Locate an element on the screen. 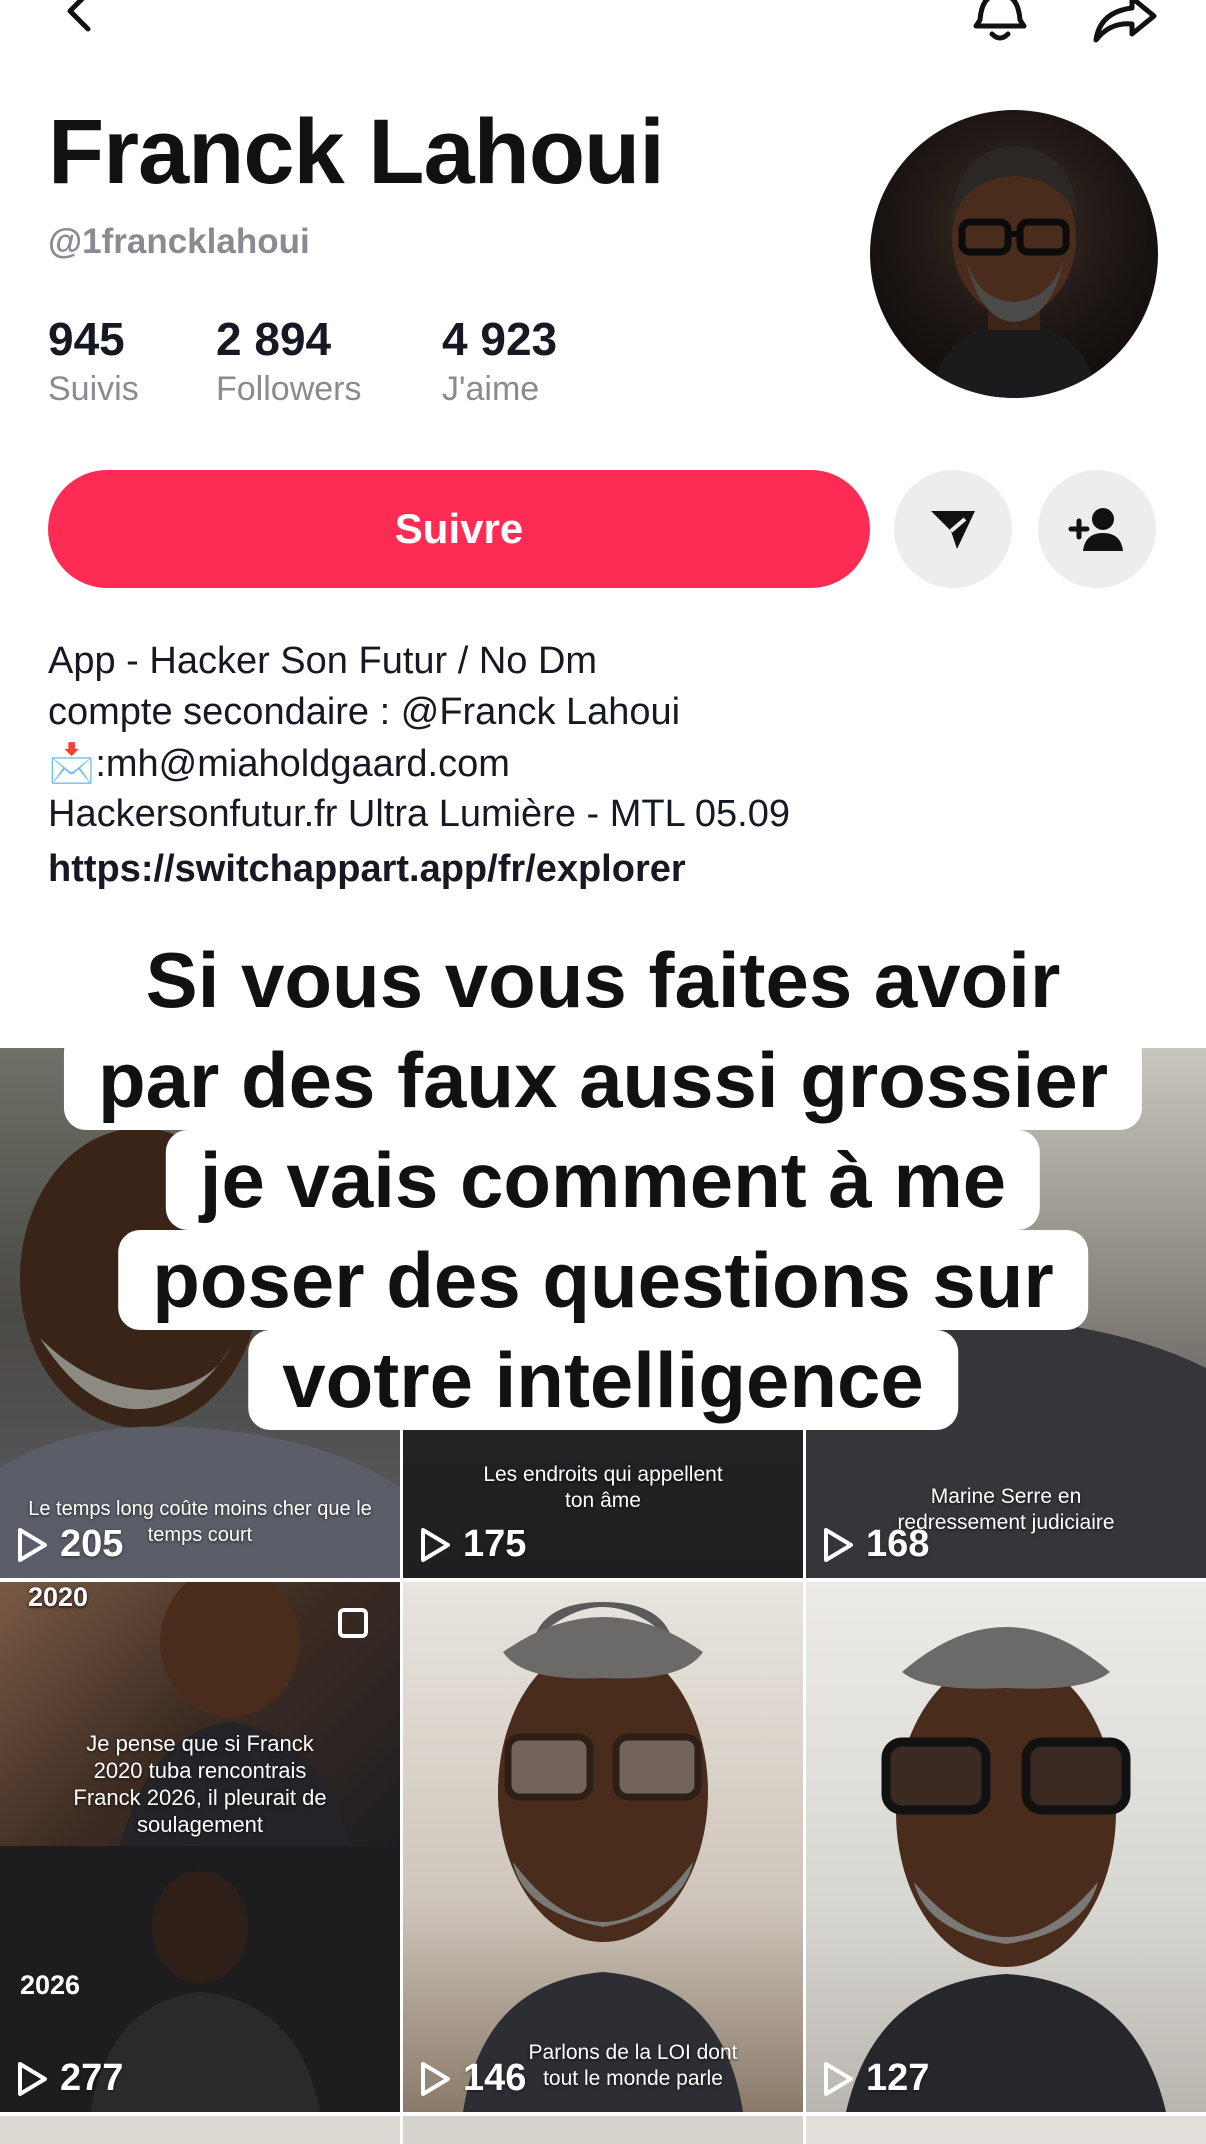 The width and height of the screenshot is (1206, 2144). bio-line-3: 📩:mh@miaholdgaard.com is located at coordinates (279, 764).